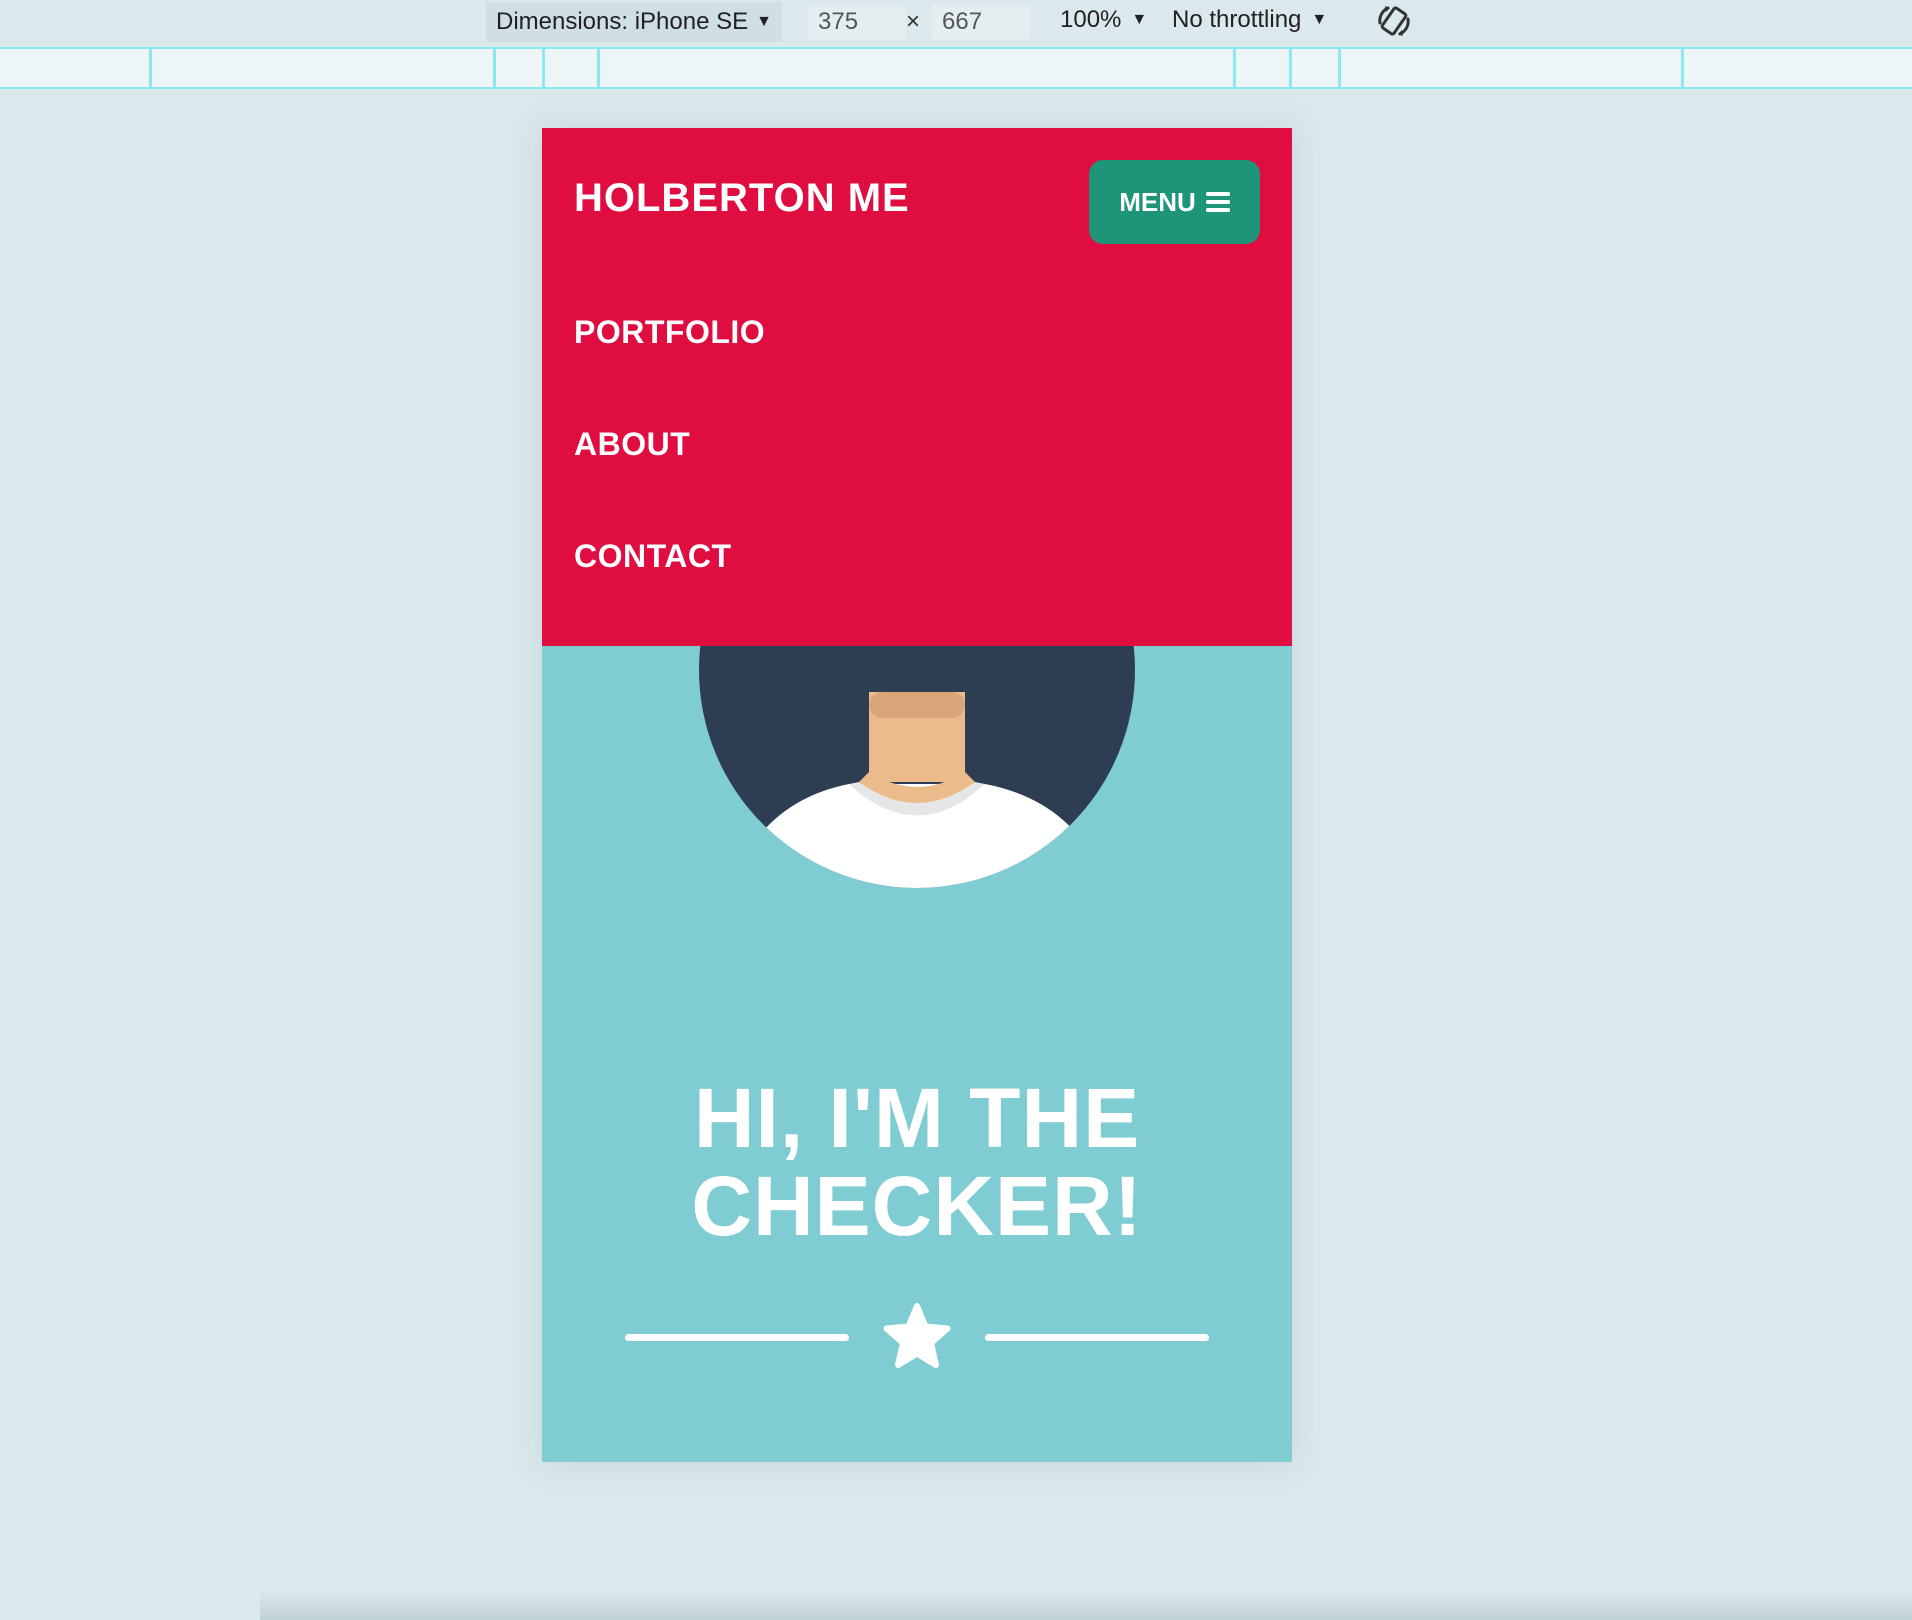 This screenshot has width=1912, height=1620. What do you see at coordinates (917, 1118) in the screenshot?
I see `hero-title-line1: HI, I'M THE` at bounding box center [917, 1118].